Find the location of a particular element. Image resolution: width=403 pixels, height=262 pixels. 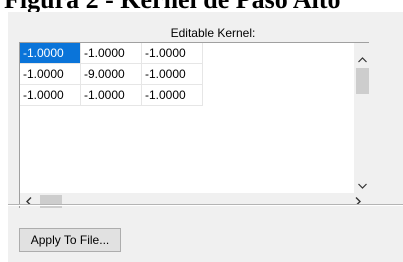

grid-row: -1.0000 -9.0000 -1.0000 is located at coordinates (111, 74).